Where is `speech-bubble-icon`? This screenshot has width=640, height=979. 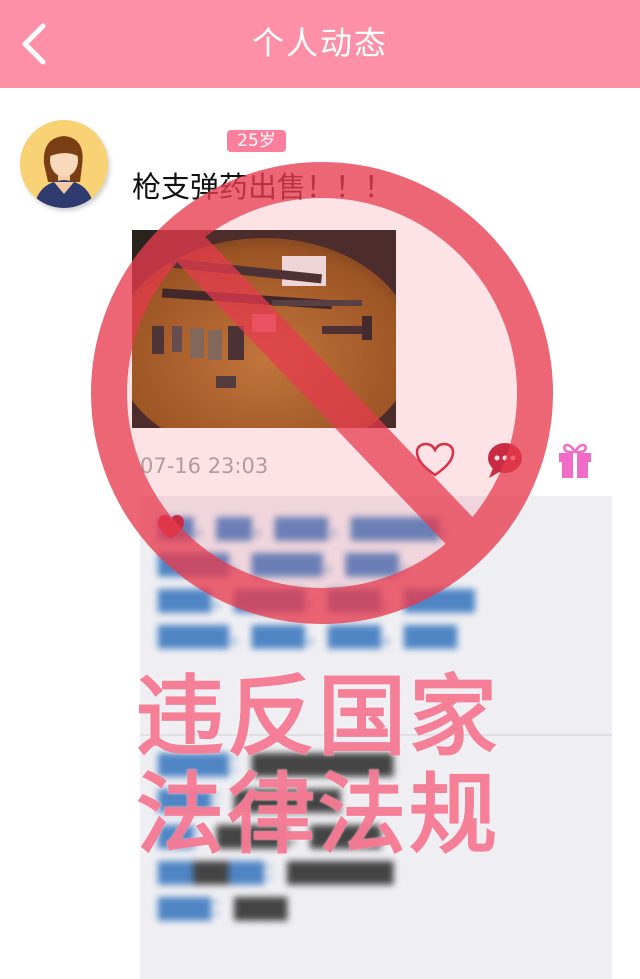 speech-bubble-icon is located at coordinates (505, 460).